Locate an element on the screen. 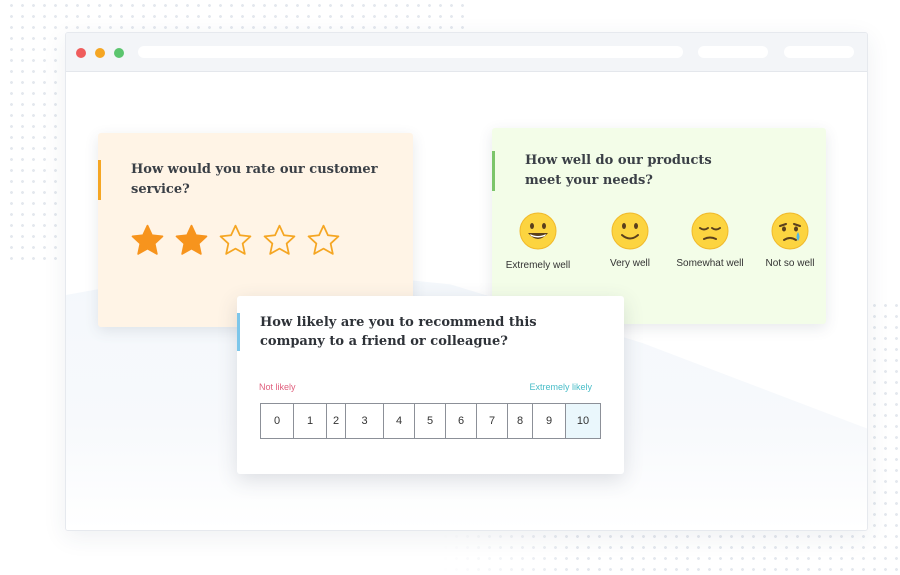 This screenshot has height=575, width=900. scale-option: 5 is located at coordinates (430, 421).